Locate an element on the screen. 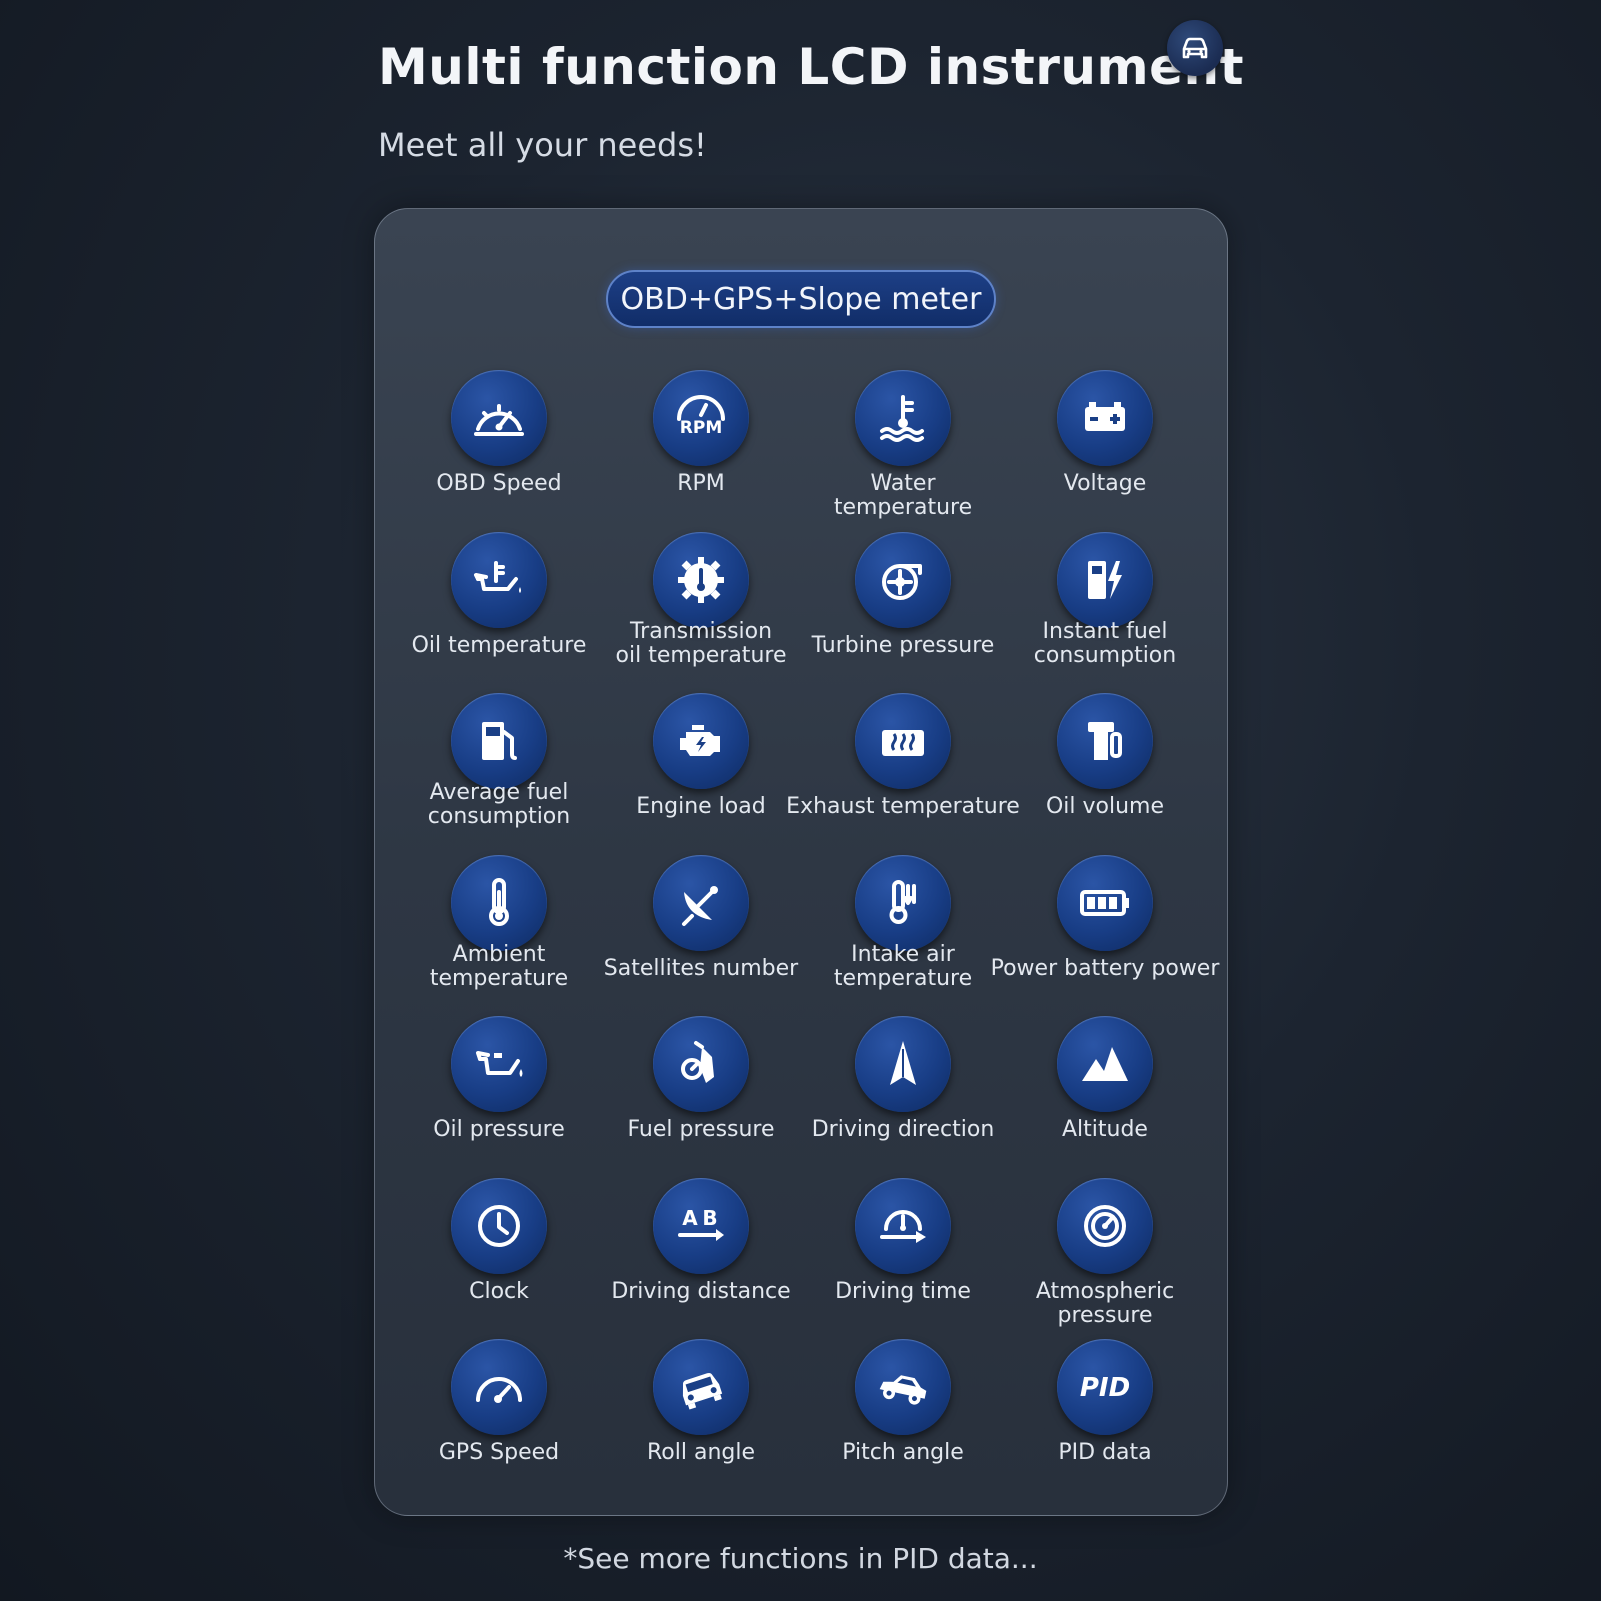  function-item: Turbine pressure is located at coordinates (903, 612).